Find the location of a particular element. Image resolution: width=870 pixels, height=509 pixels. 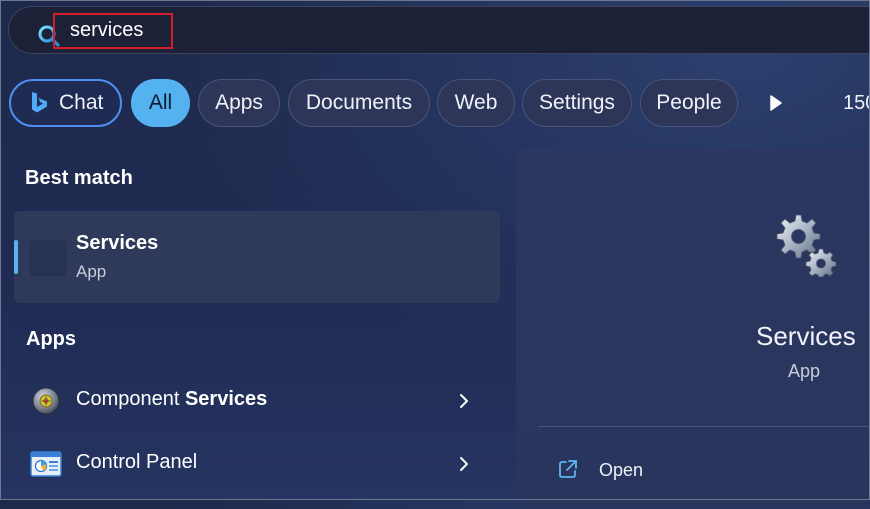

filter-all: All is located at coordinates (160, 103).